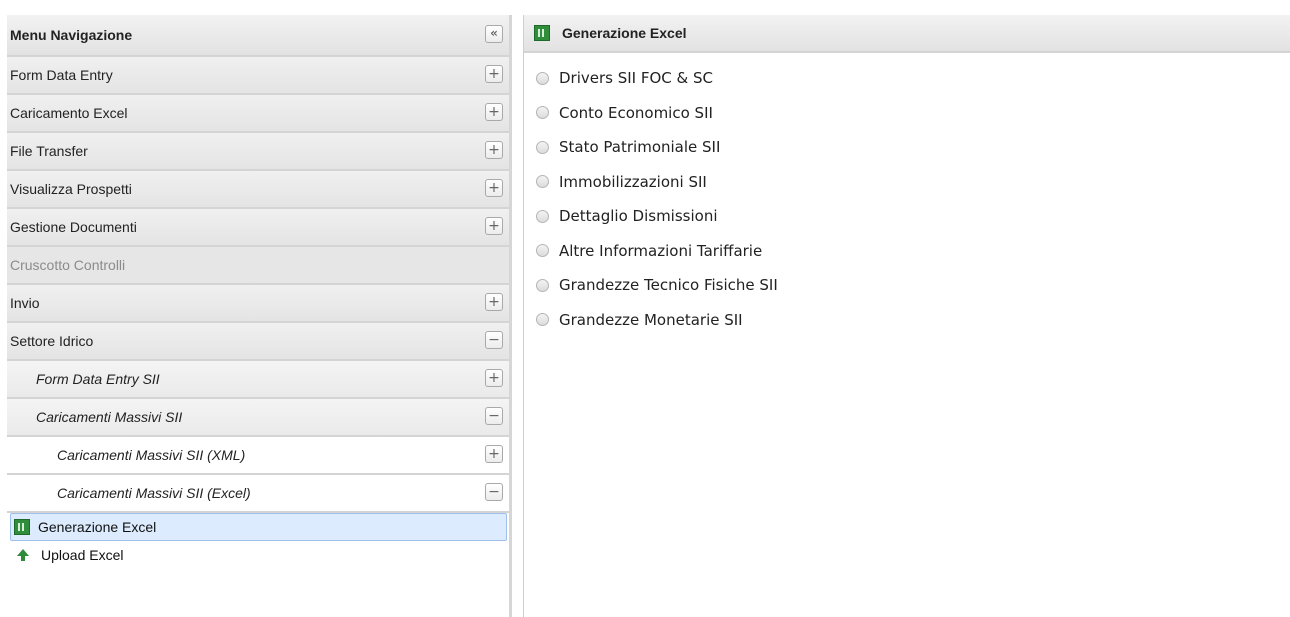 The width and height of the screenshot is (1290, 617). I want to click on top-spacer, so click(645, 5).